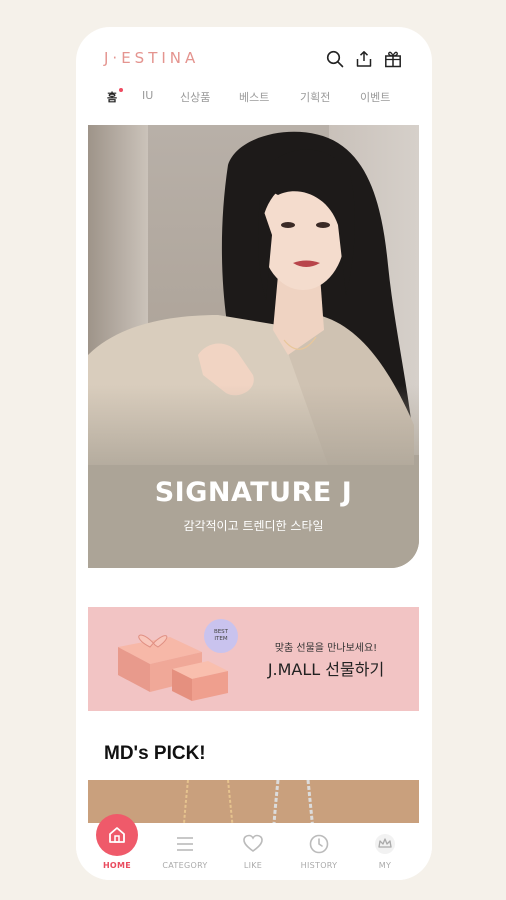  I want to click on search-icon, so click(335, 59).